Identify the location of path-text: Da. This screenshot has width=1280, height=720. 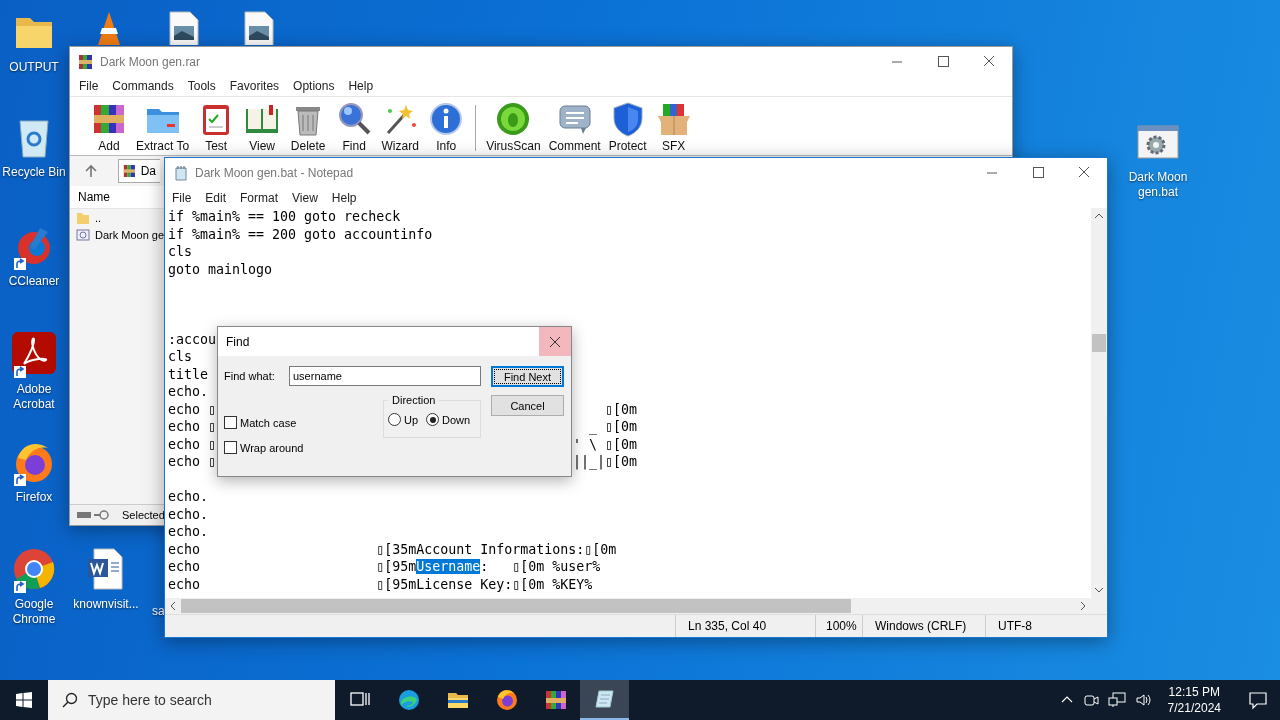
(148, 171).